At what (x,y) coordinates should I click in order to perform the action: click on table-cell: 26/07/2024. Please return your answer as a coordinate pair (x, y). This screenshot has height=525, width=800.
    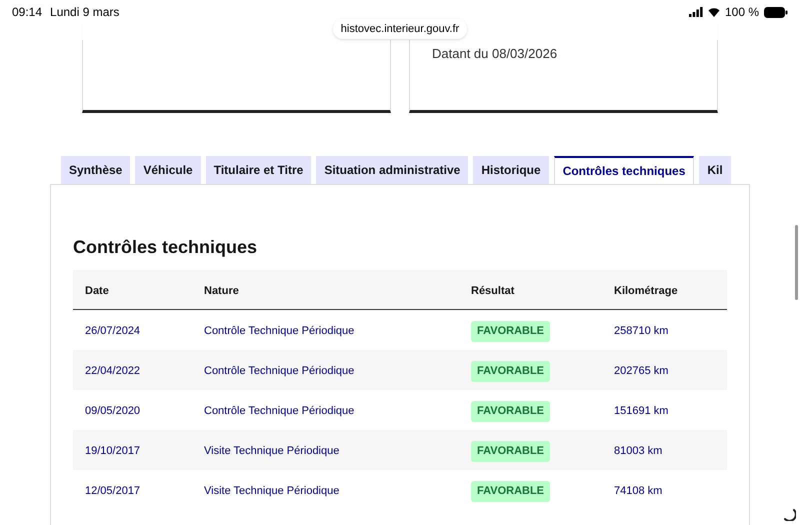
    Looking at the image, I should click on (112, 331).